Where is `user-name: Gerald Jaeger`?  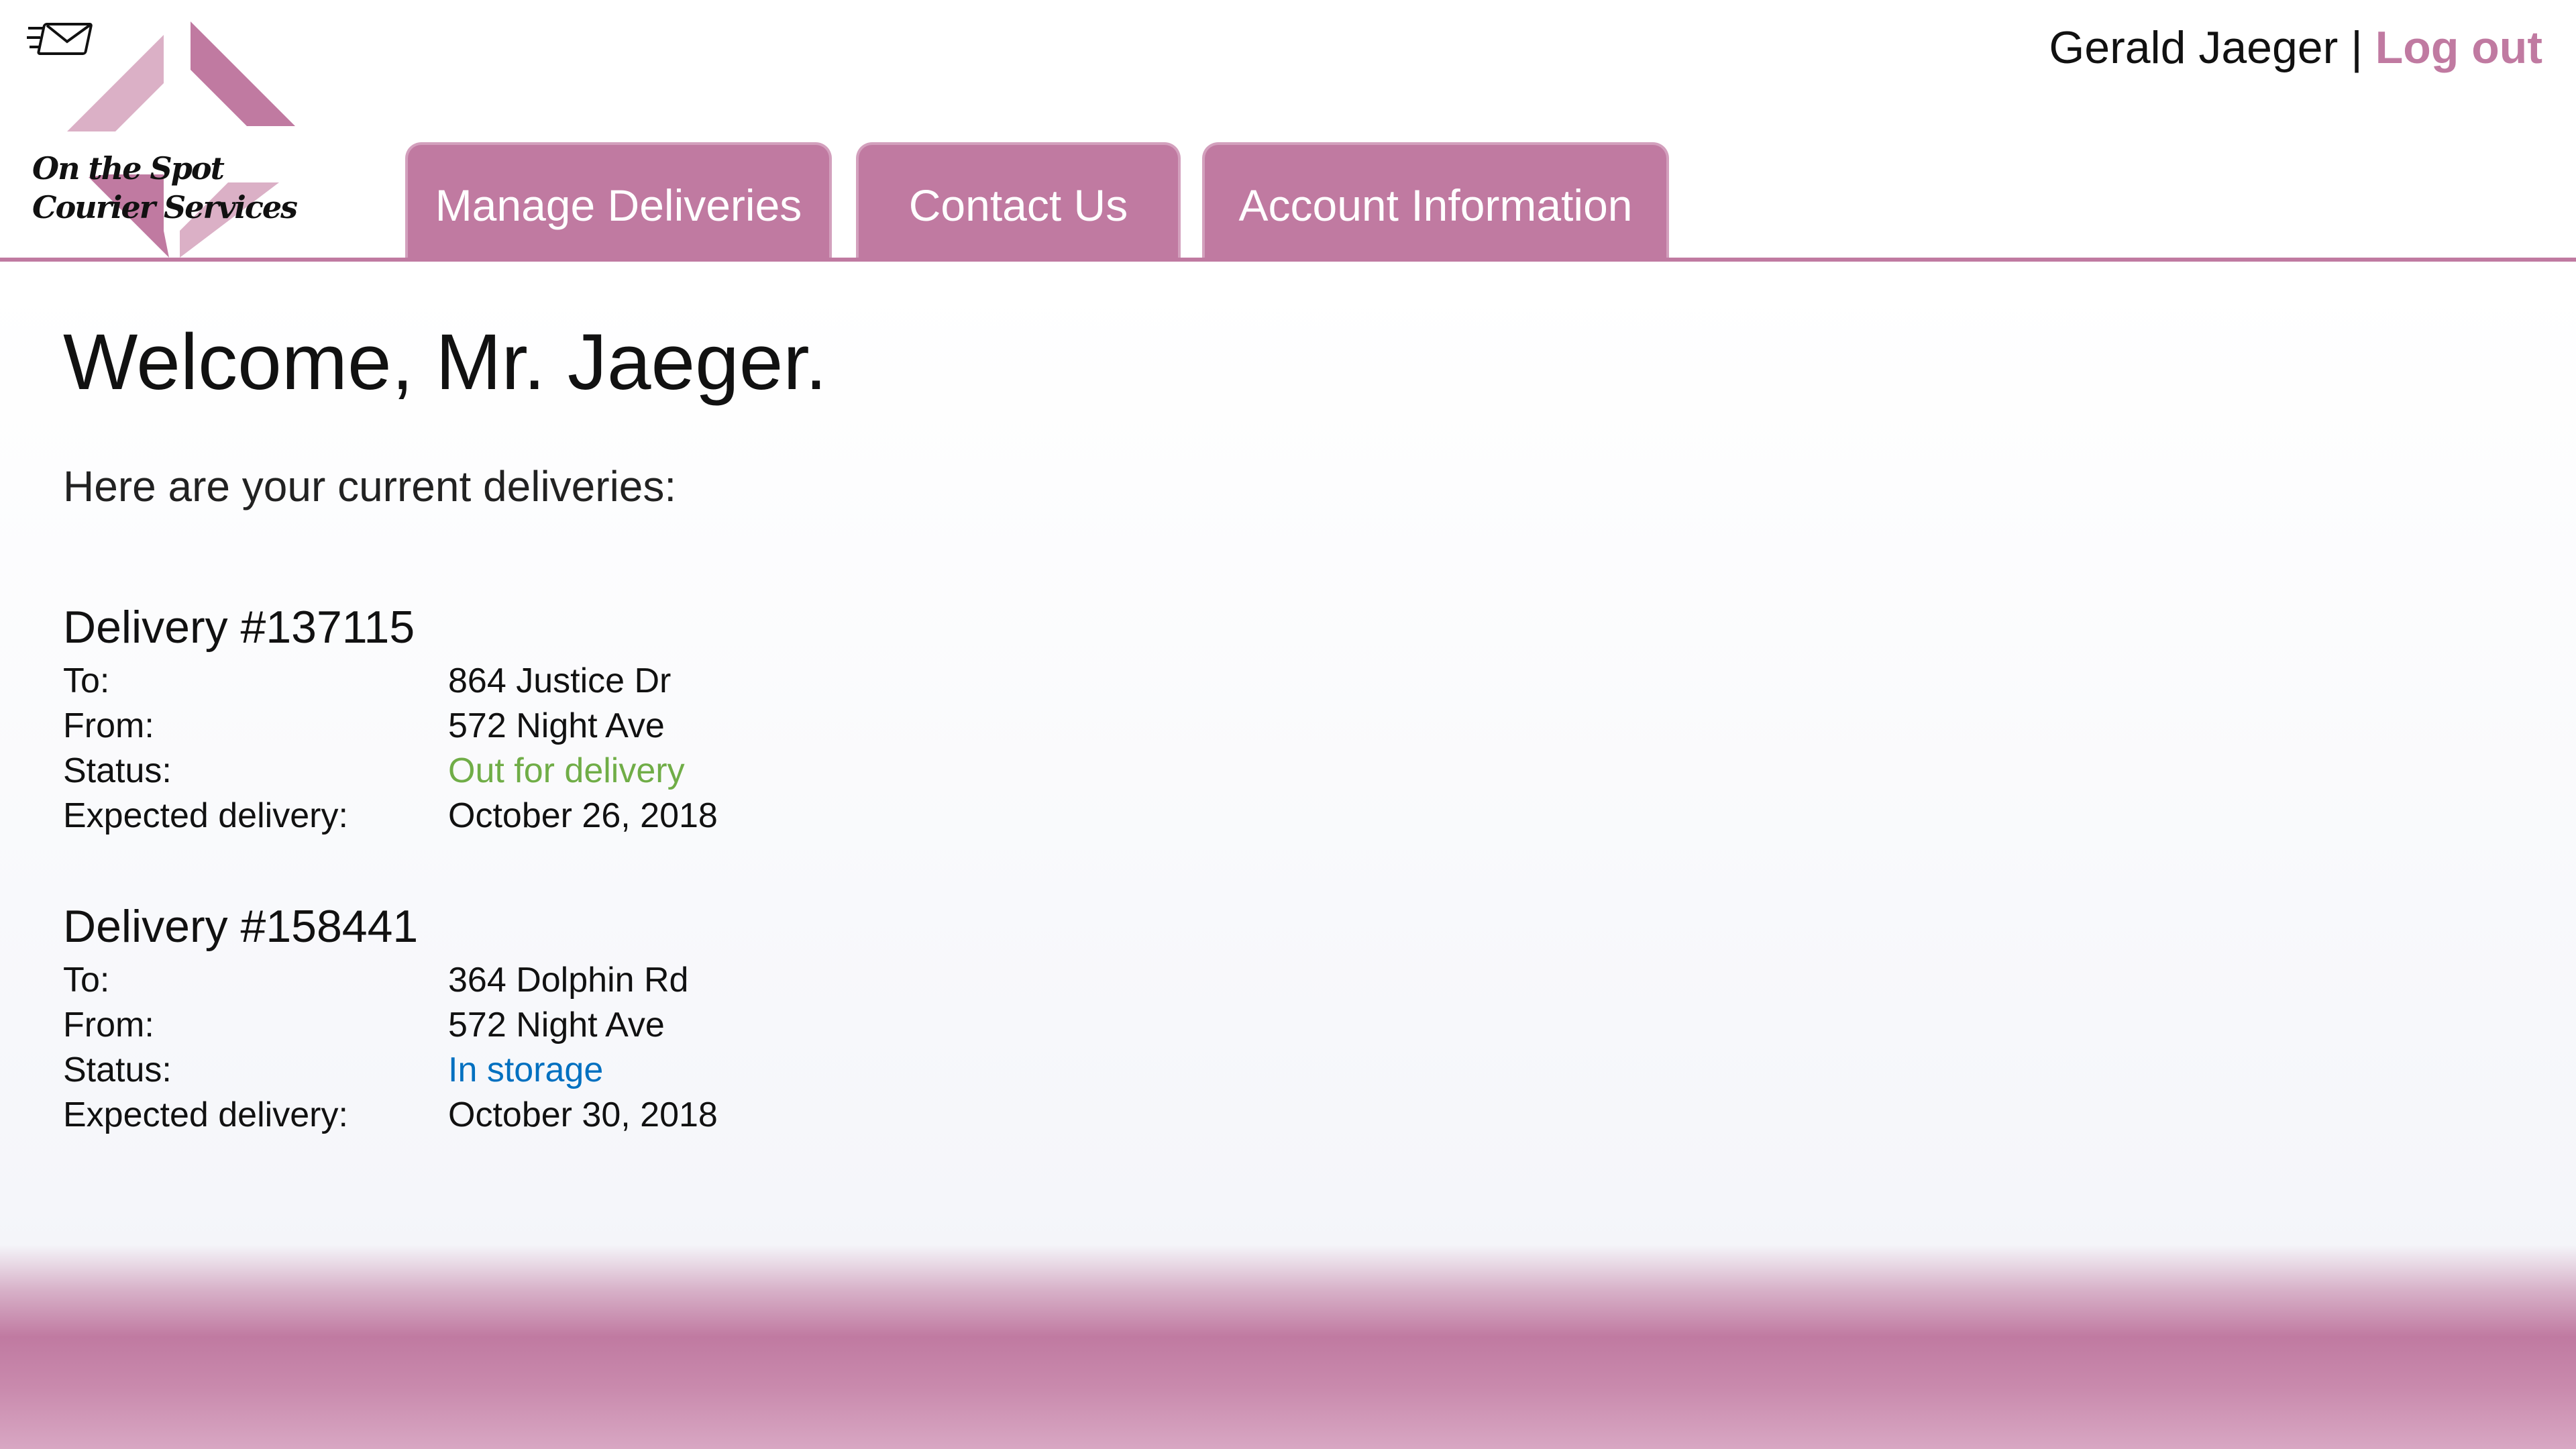 user-name: Gerald Jaeger is located at coordinates (2194, 47).